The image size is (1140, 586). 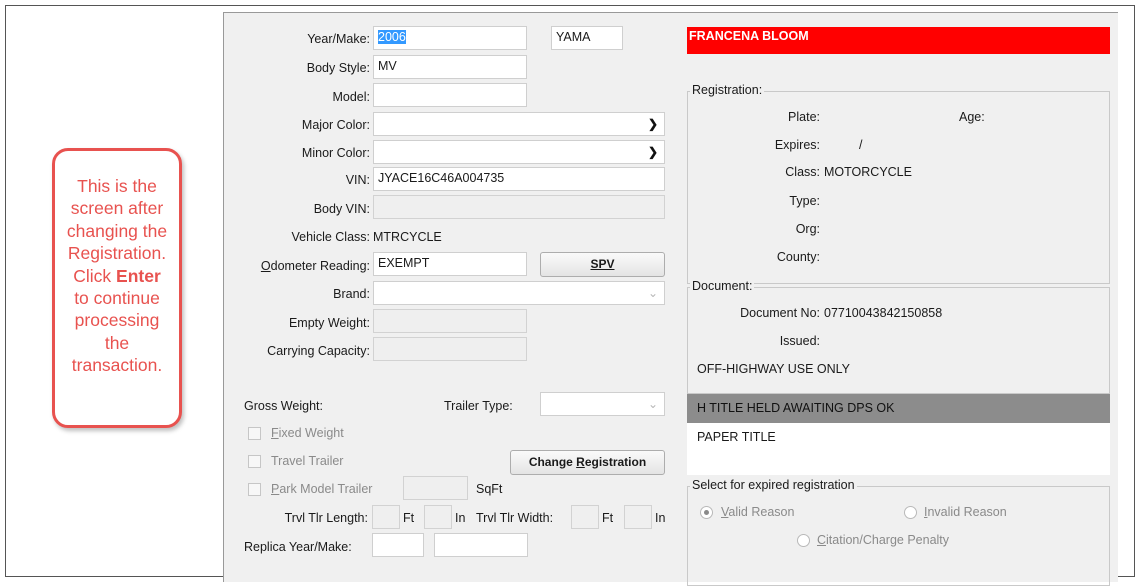 I want to click on body-style-input: MV, so click(x=450, y=67).